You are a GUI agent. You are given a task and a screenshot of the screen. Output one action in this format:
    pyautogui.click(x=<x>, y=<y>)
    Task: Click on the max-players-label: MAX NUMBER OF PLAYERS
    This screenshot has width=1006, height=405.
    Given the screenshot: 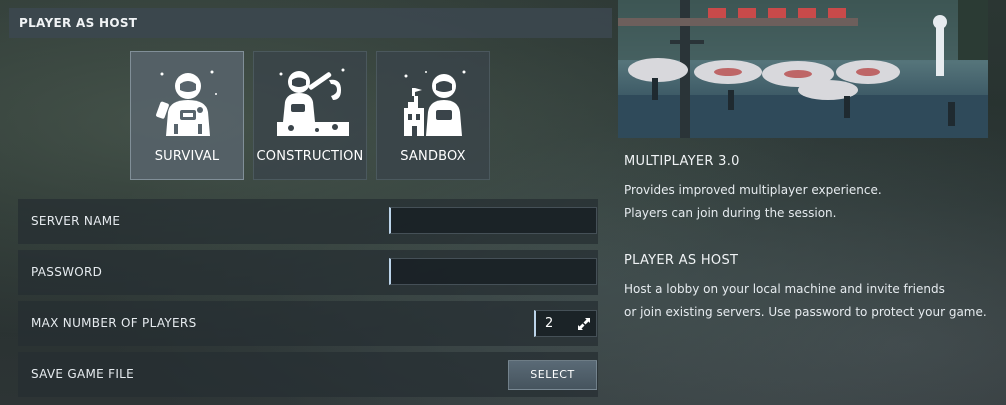 What is the action you would take?
    pyautogui.click(x=114, y=323)
    